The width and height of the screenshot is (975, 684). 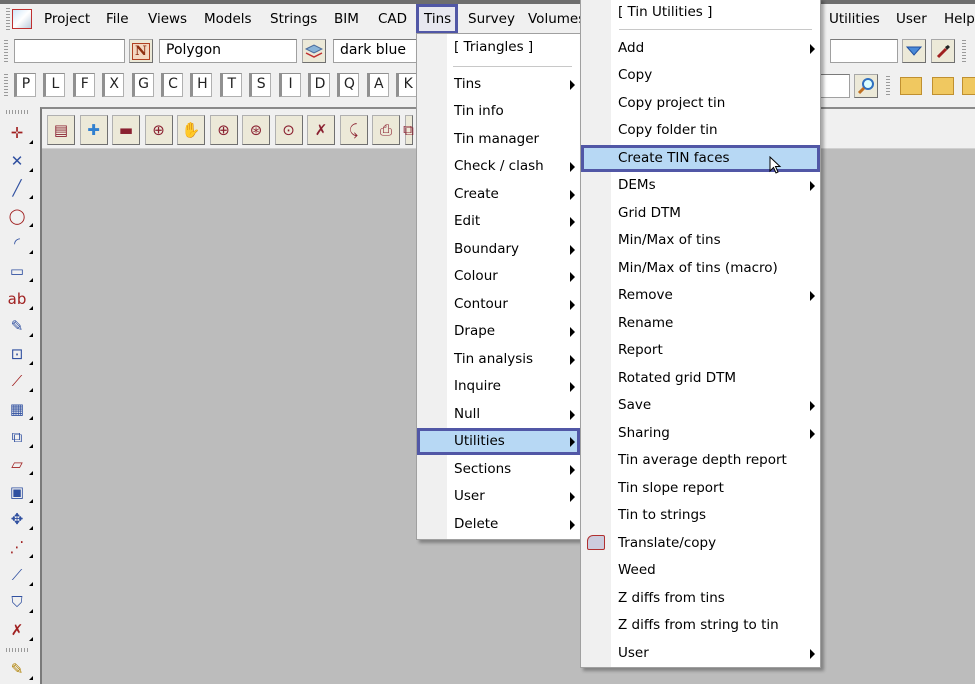 What do you see at coordinates (498, 386) in the screenshot?
I see `menu-item-inquire: Inquire` at bounding box center [498, 386].